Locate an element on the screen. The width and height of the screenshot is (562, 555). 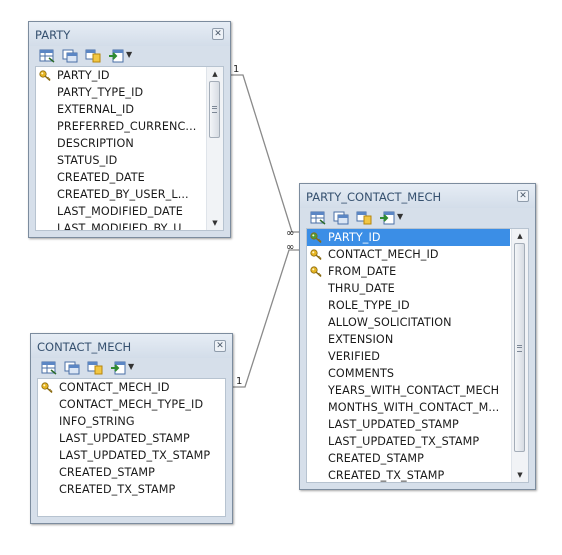
column-item: CONTACT_MECH_TYPE_ID is located at coordinates (131, 404).